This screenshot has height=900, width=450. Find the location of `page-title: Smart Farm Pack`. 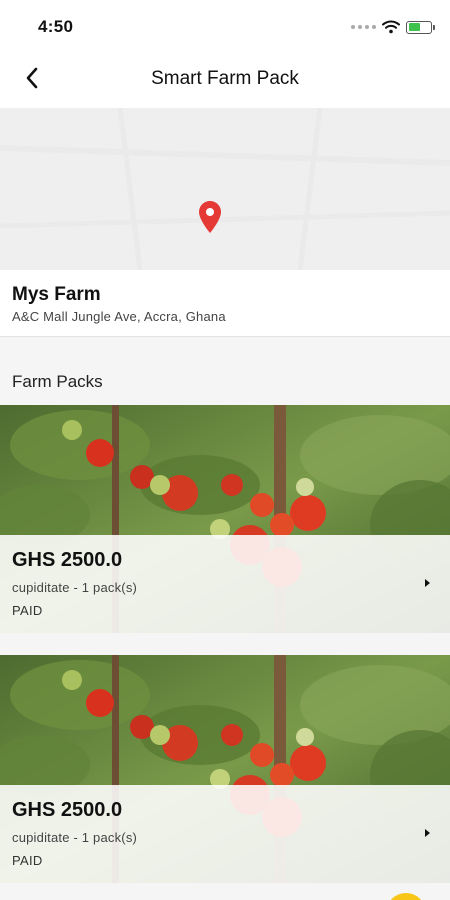

page-title: Smart Farm Pack is located at coordinates (225, 78).